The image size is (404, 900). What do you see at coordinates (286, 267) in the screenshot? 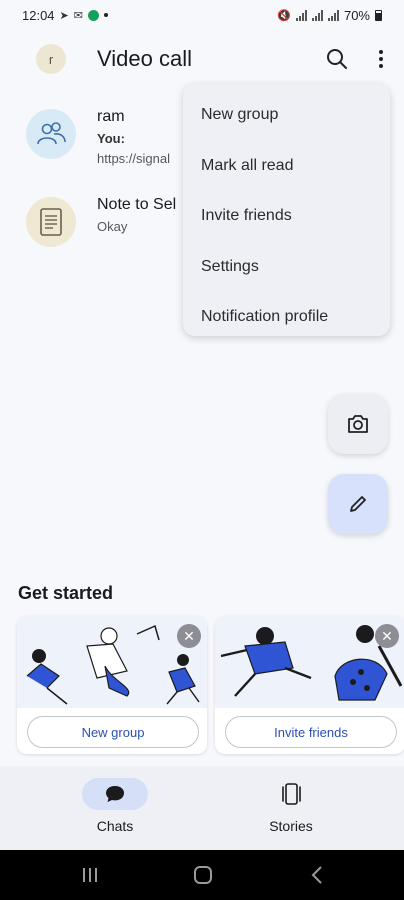
I see `menu-item-settings: Settings` at bounding box center [286, 267].